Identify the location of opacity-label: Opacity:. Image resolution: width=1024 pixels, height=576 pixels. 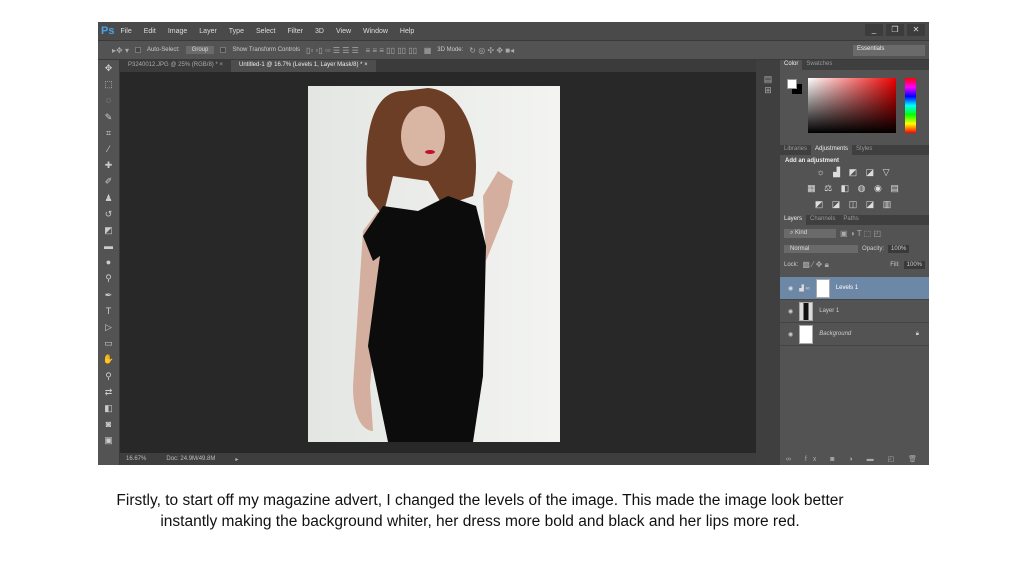
(873, 249).